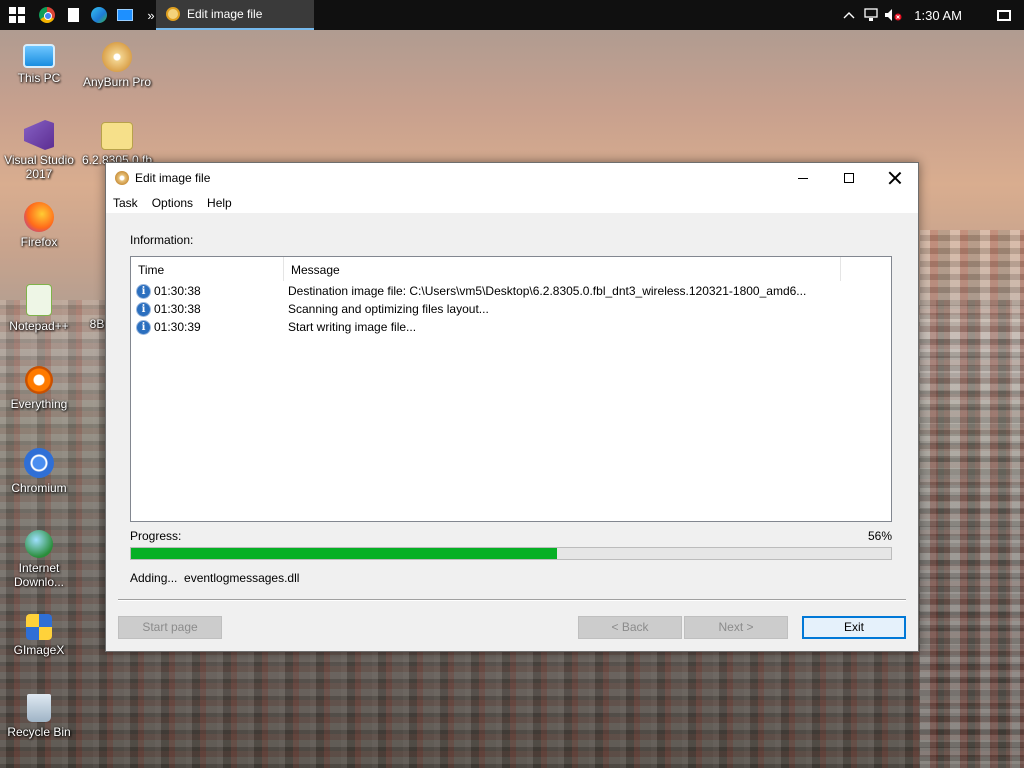 This screenshot has height=768, width=1024. What do you see at coordinates (215, 578) in the screenshot?
I see `status-text: Adding... eventlogmessages.dll` at bounding box center [215, 578].